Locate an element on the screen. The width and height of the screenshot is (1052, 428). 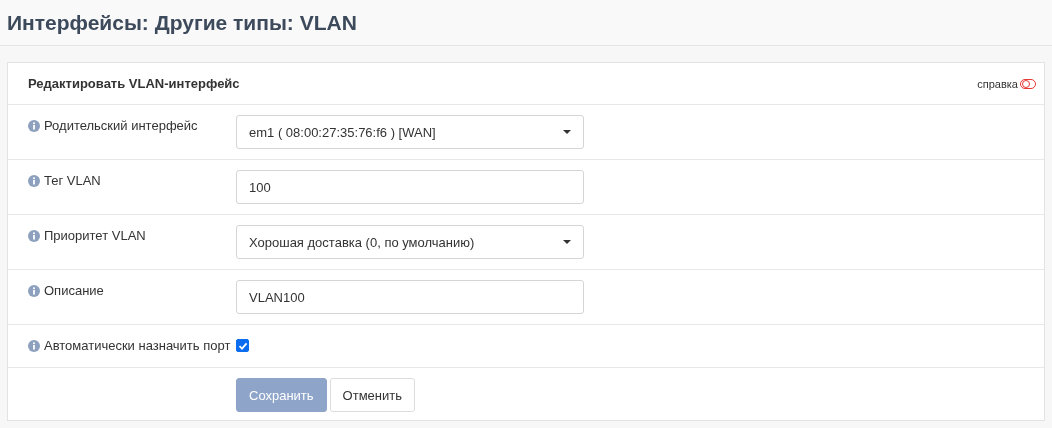
input-field: VLAN100 is located at coordinates (410, 297).